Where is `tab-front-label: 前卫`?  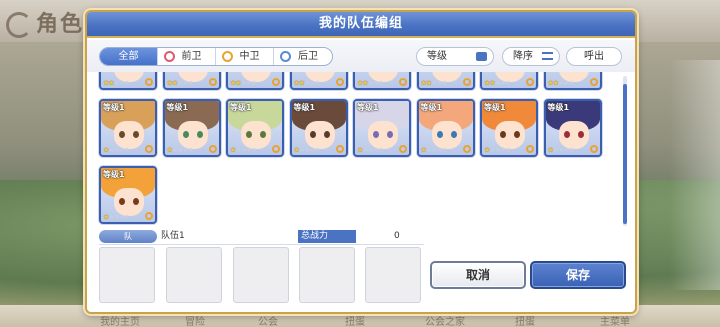 tab-front-label: 前卫 is located at coordinates (191, 56).